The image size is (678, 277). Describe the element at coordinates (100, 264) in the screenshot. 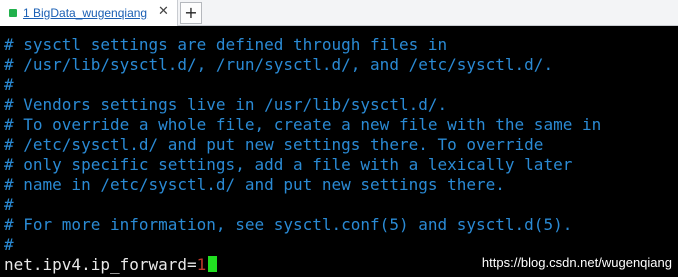

I see `setting-key: net.ipv4.ip_forward=` at that location.